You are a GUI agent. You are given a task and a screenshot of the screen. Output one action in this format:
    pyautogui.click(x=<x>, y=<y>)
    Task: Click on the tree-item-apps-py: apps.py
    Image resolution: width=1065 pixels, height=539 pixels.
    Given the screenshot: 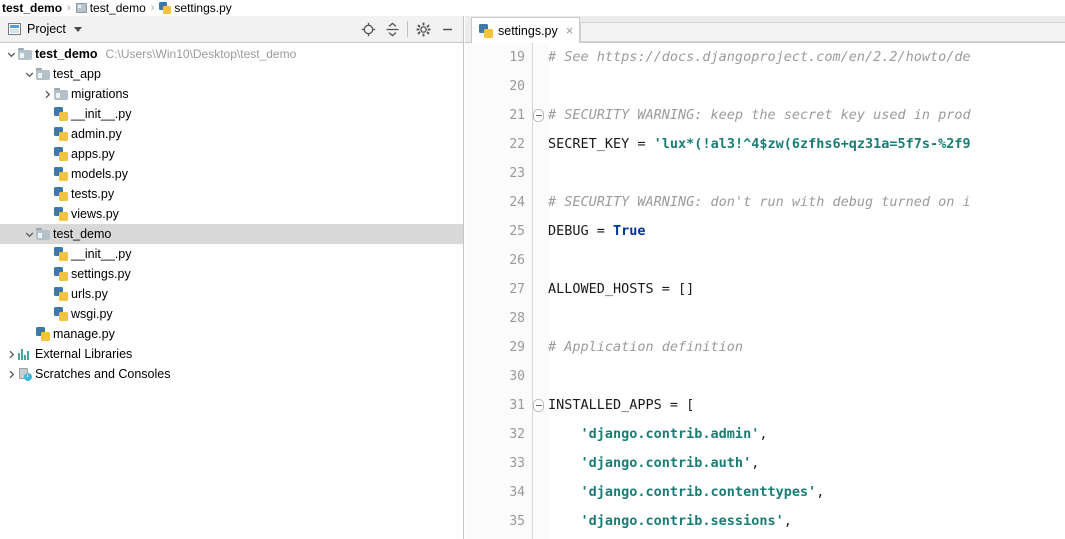 What is the action you would take?
    pyautogui.click(x=231, y=154)
    